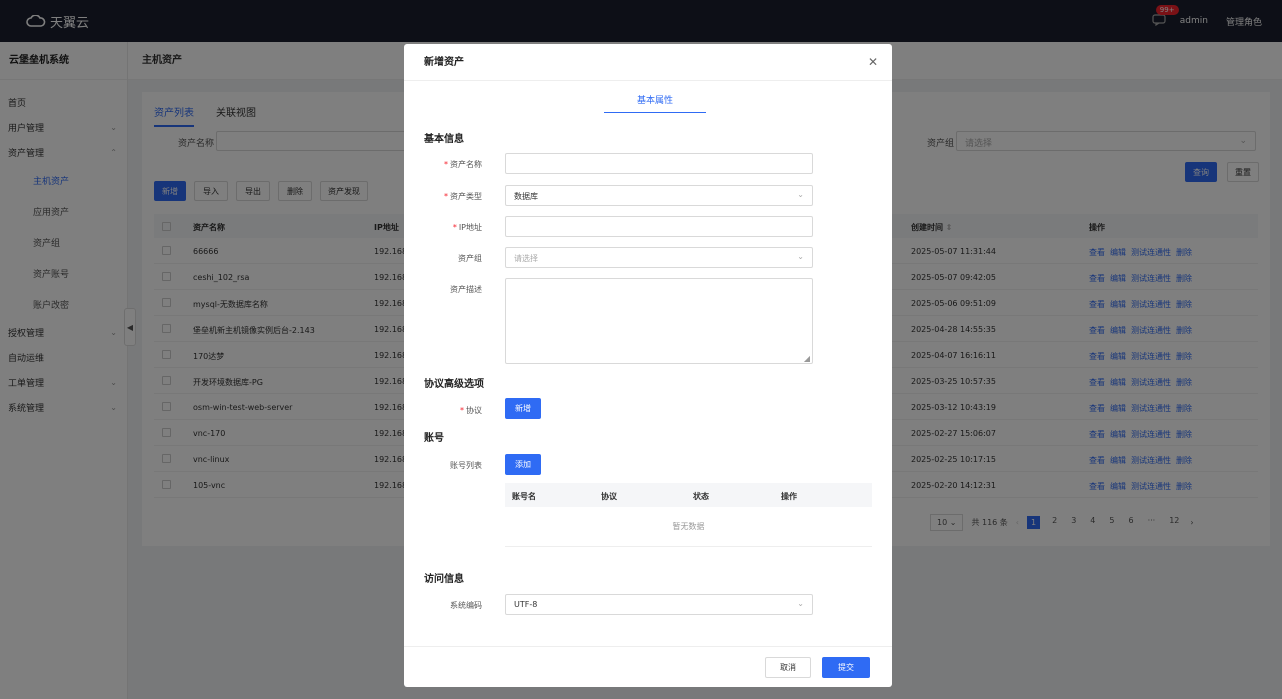 This screenshot has width=1282, height=699. What do you see at coordinates (524, 496) in the screenshot?
I see `account-col-name: 账号名` at bounding box center [524, 496].